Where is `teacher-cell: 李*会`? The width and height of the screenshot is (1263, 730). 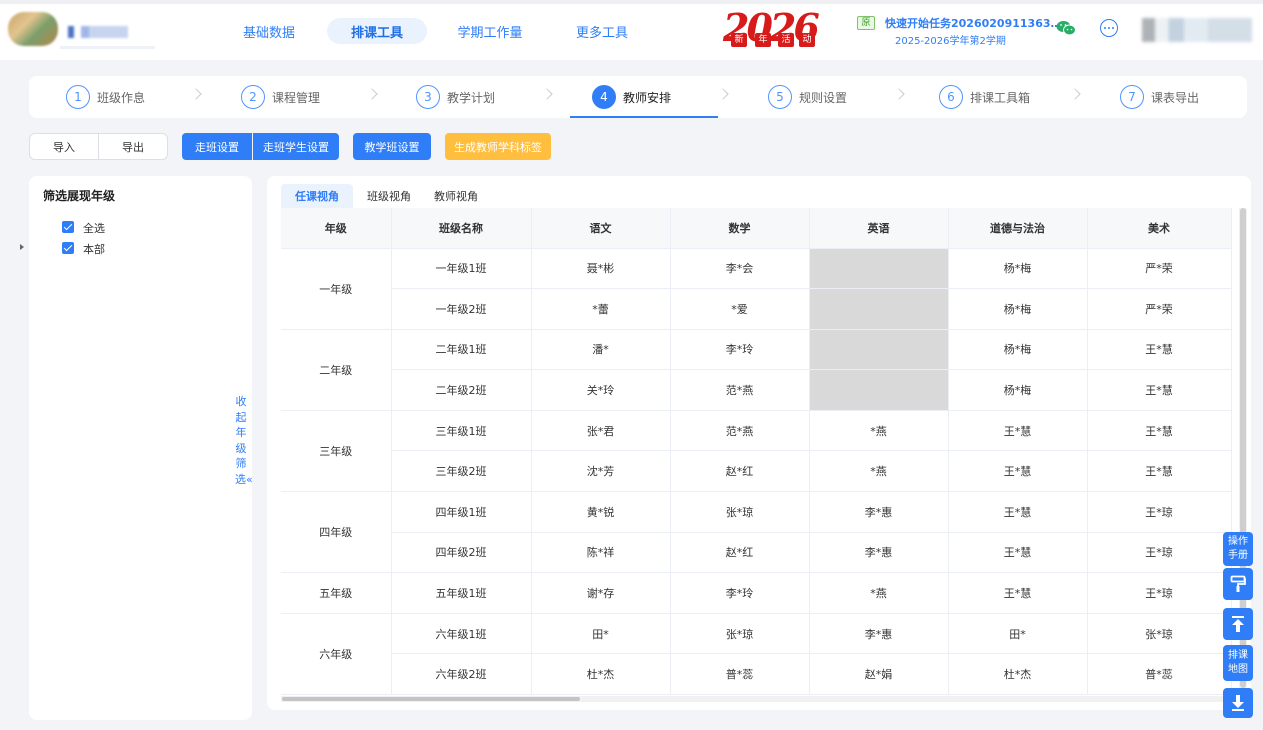
teacher-cell: 李*会 is located at coordinates (740, 269).